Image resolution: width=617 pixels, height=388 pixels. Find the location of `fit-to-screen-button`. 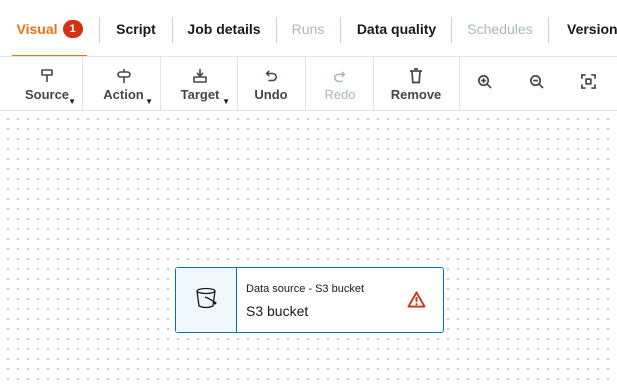

fit-to-screen-button is located at coordinates (588, 84).